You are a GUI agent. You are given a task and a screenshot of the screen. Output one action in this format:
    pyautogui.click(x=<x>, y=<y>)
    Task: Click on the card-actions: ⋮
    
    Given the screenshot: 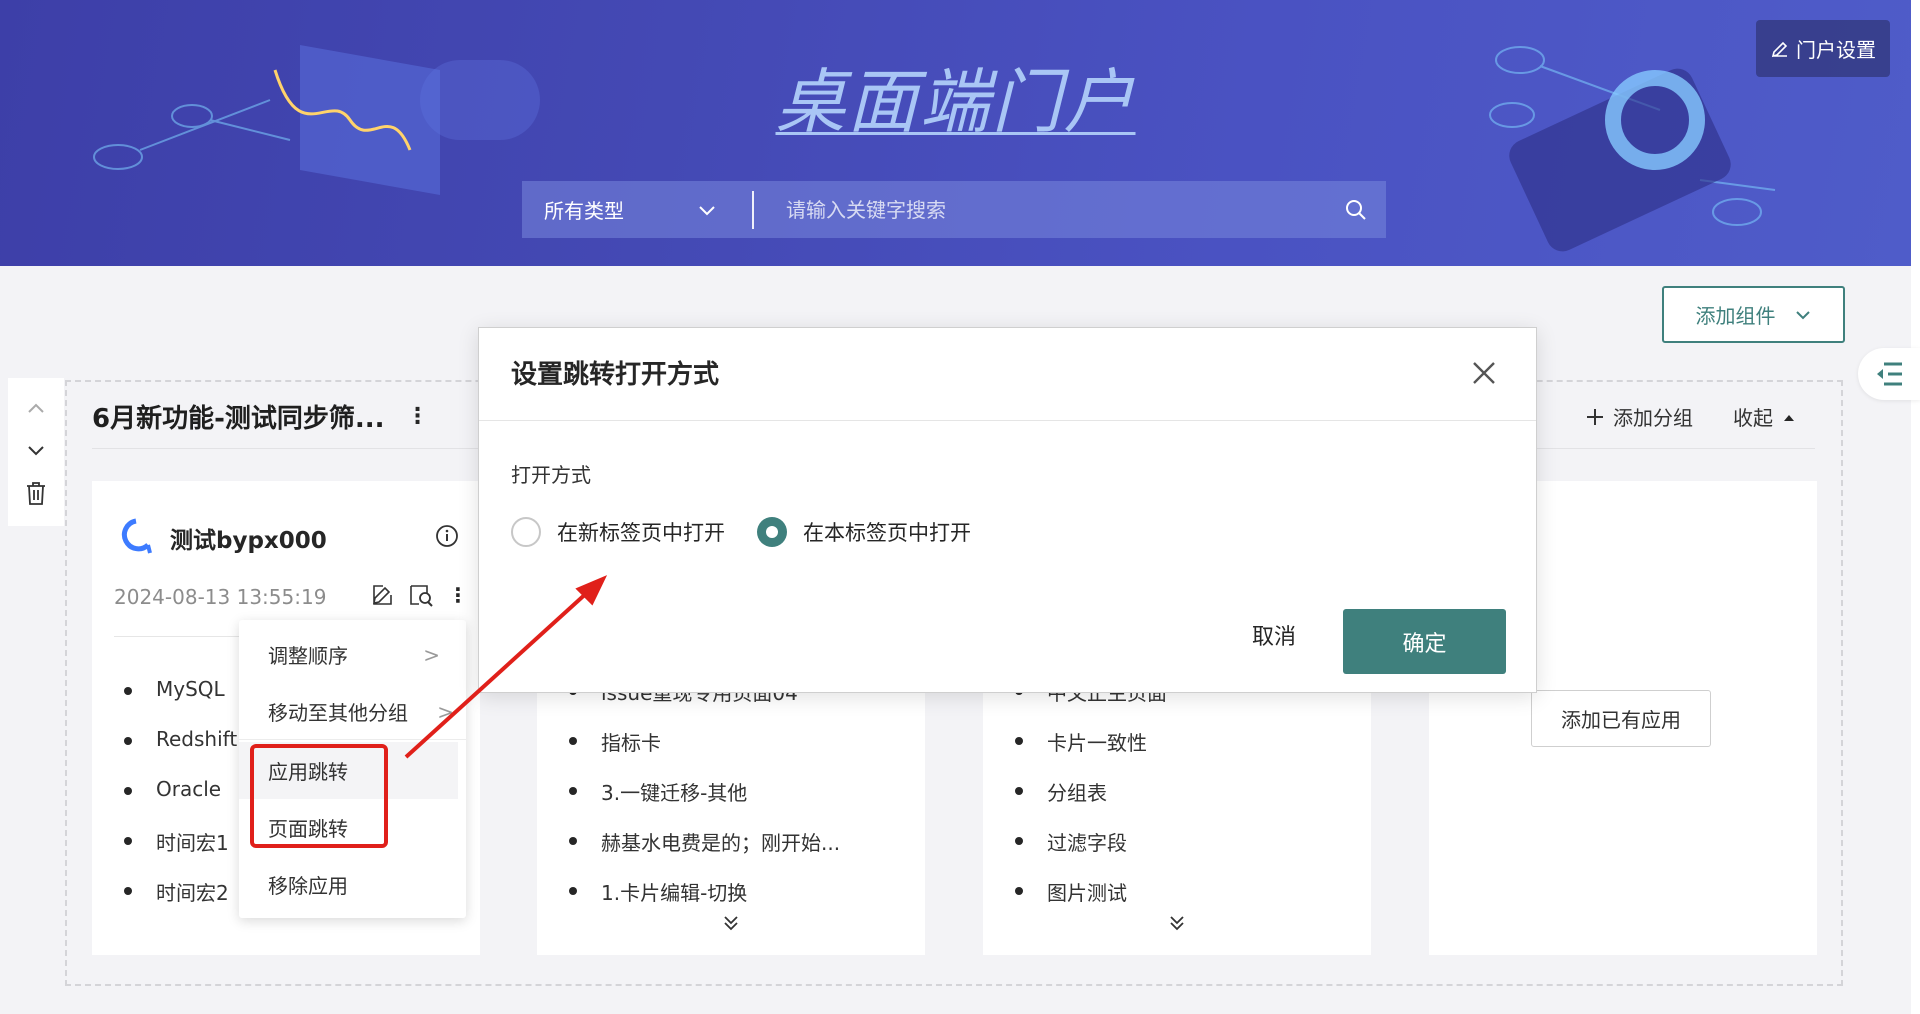 What is the action you would take?
    pyautogui.click(x=419, y=595)
    